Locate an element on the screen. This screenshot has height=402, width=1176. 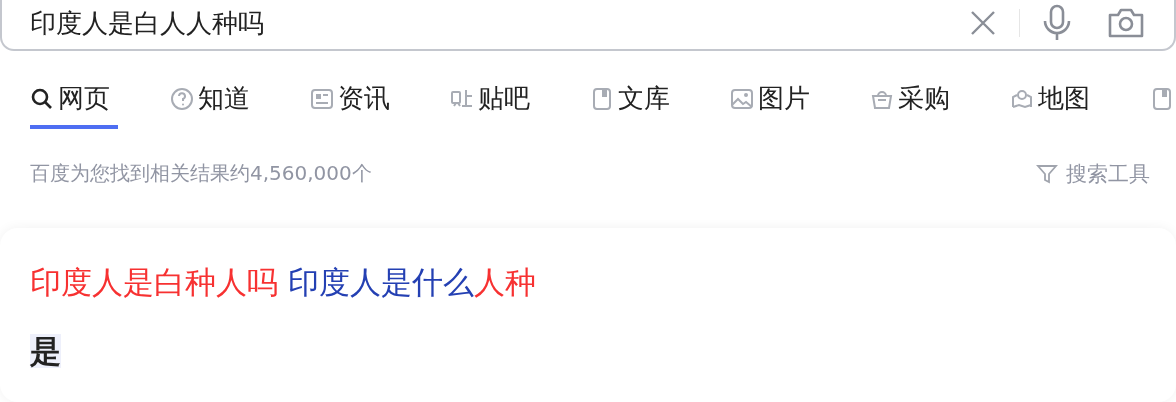
question-icon is located at coordinates (182, 98).